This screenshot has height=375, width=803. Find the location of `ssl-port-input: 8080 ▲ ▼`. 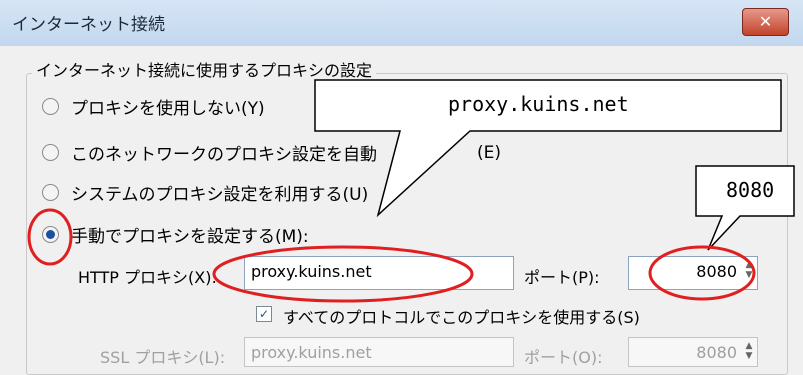

ssl-port-input: 8080 ▲ ▼ is located at coordinates (693, 352).